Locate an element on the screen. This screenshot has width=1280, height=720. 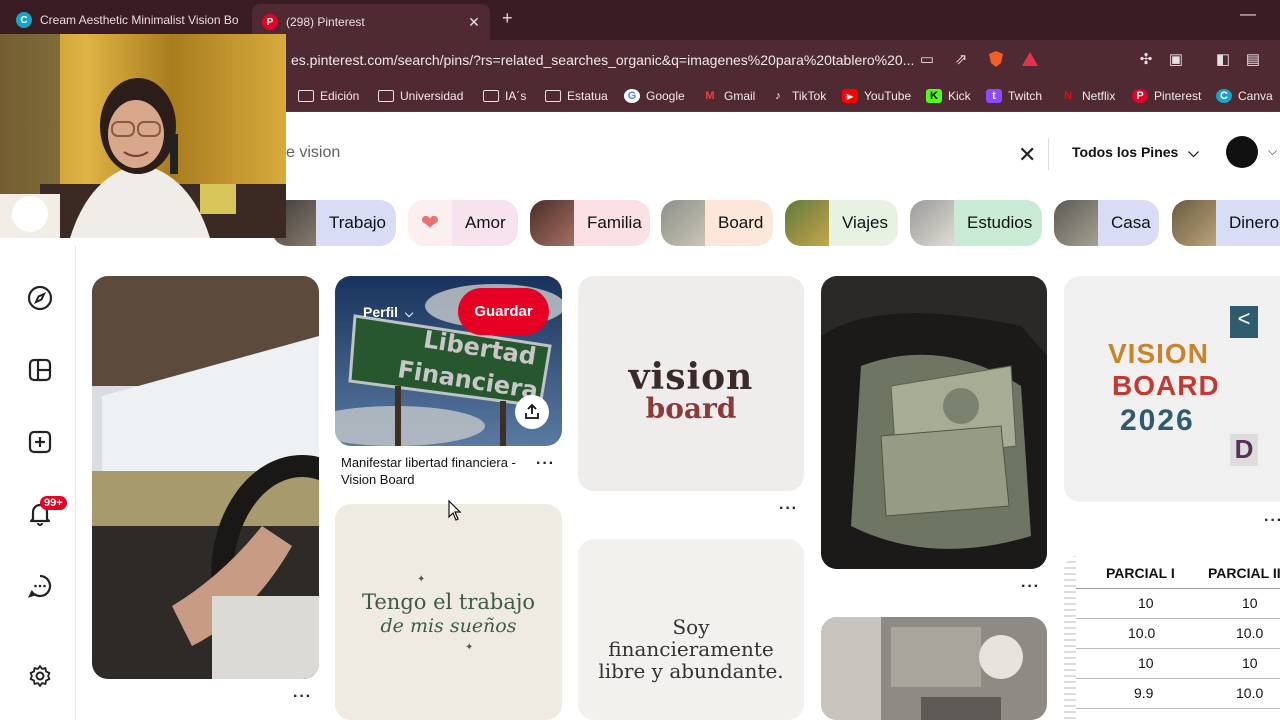
bookmark-netflix: N Netflix is located at coordinates (1087, 96).